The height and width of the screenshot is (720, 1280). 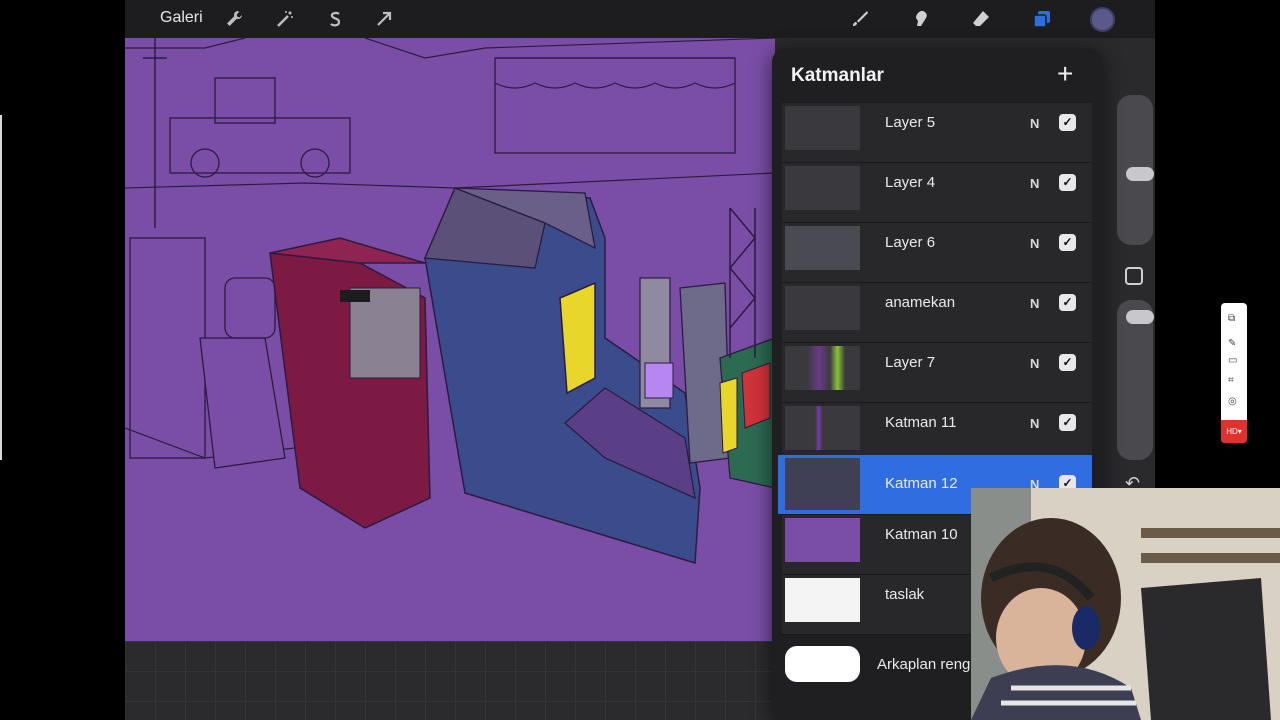 What do you see at coordinates (1140, 174) in the screenshot?
I see `brush-size-thumb` at bounding box center [1140, 174].